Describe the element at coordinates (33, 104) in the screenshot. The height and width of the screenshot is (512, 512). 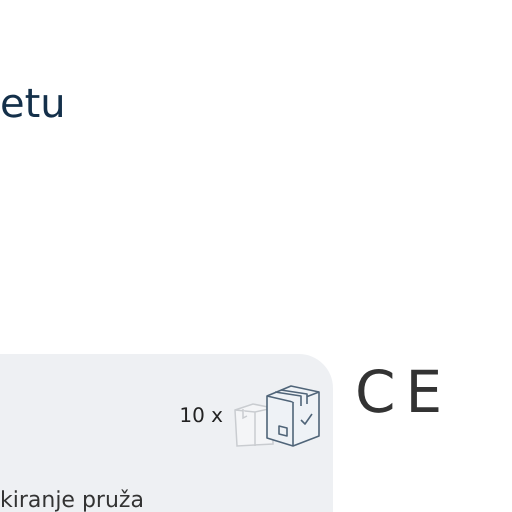
I see `page-heading: etu` at that location.